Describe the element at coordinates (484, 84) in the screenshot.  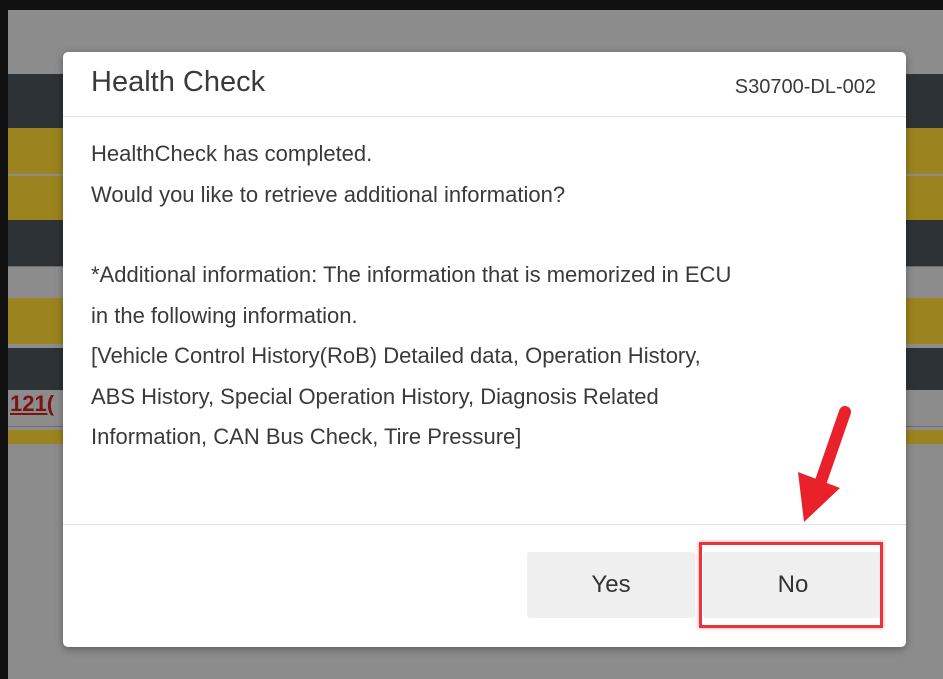
I see `dialog-header: Health Check S30700-DL-002` at that location.